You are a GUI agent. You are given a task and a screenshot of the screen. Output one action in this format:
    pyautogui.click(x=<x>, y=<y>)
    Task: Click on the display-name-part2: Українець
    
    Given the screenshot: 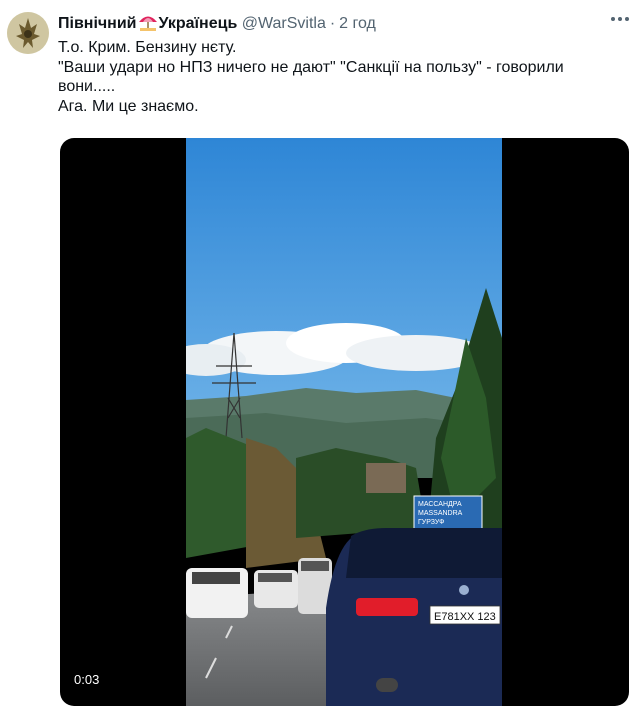 What is the action you would take?
    pyautogui.click(x=198, y=23)
    